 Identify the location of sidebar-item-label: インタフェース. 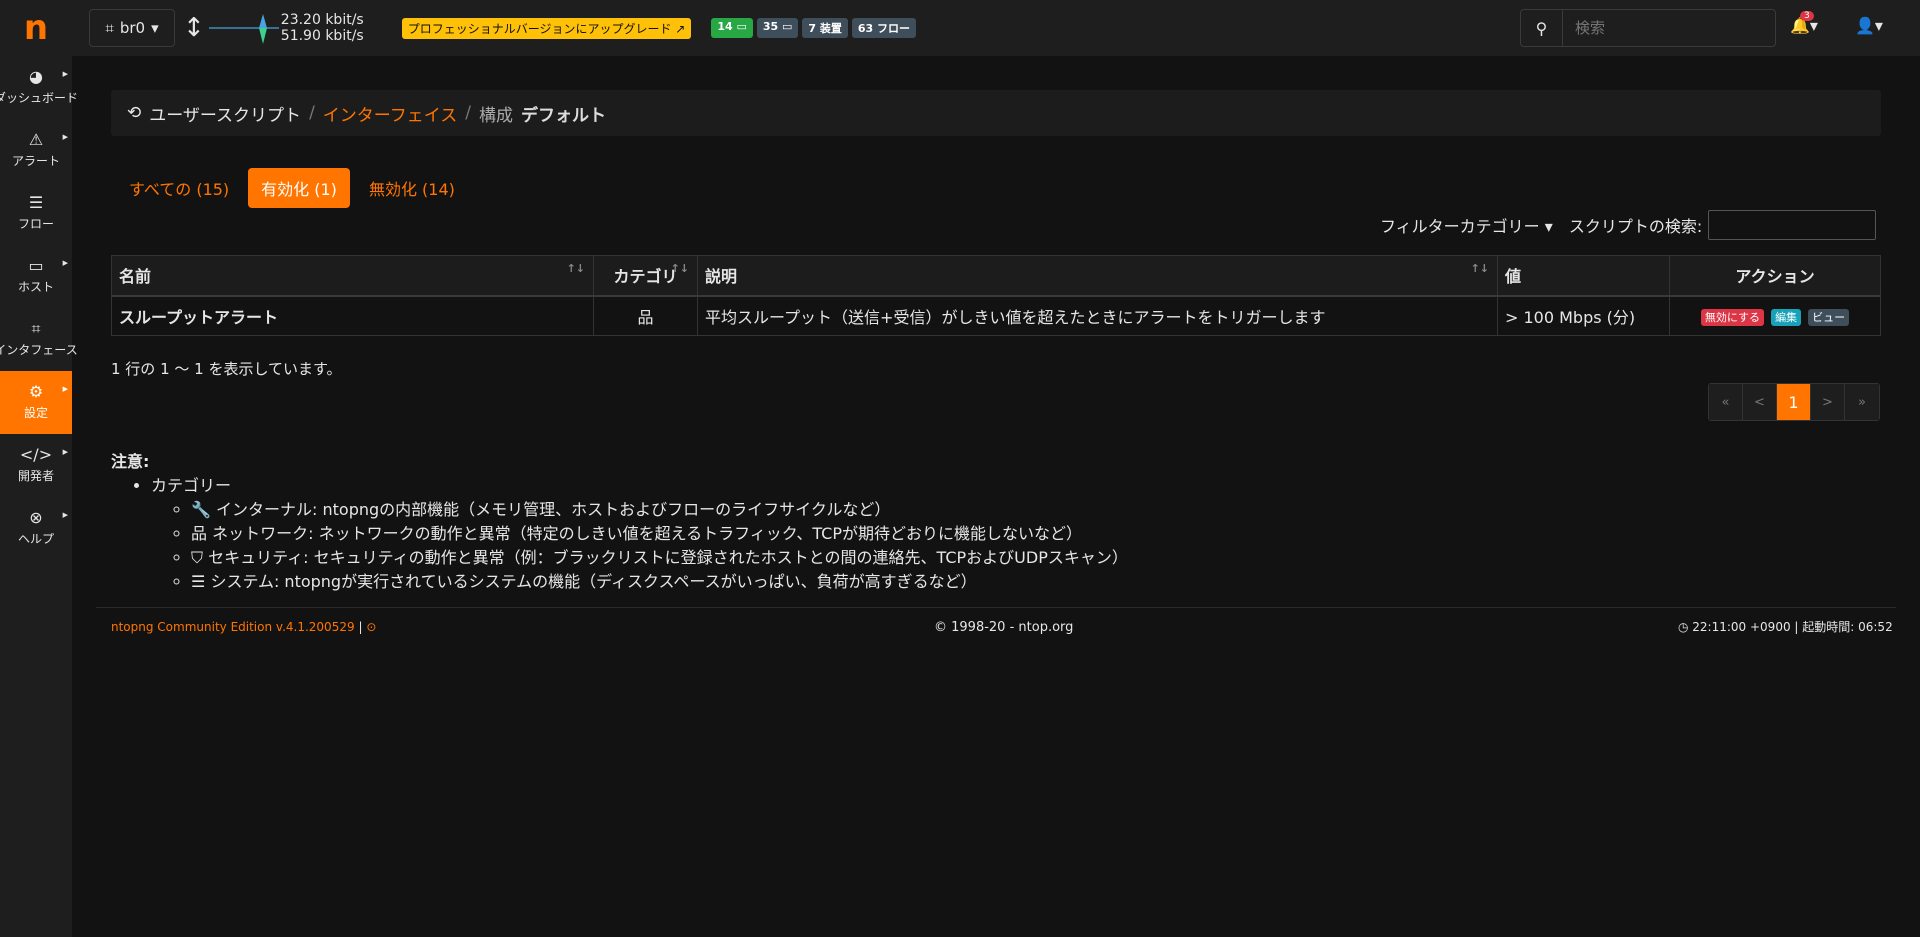
(39, 350).